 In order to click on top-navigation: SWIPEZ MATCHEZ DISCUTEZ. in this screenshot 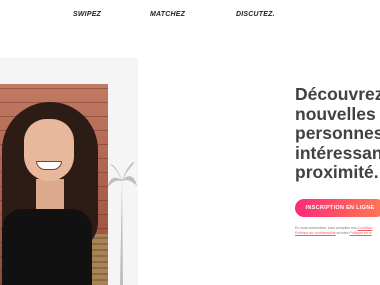, I will do `click(190, 17)`.